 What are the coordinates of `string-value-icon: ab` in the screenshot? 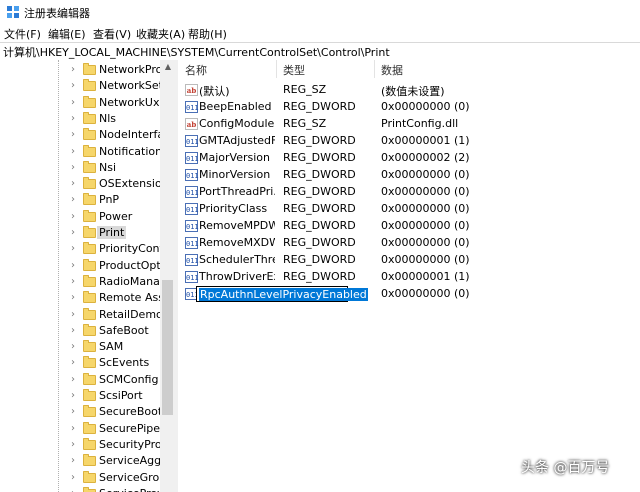 It's located at (191, 90).